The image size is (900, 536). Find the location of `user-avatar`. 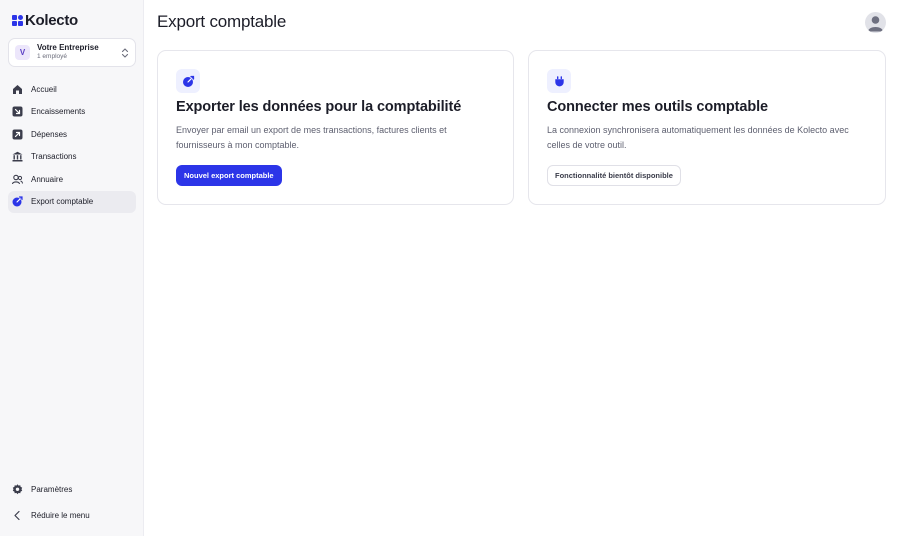

user-avatar is located at coordinates (875, 22).